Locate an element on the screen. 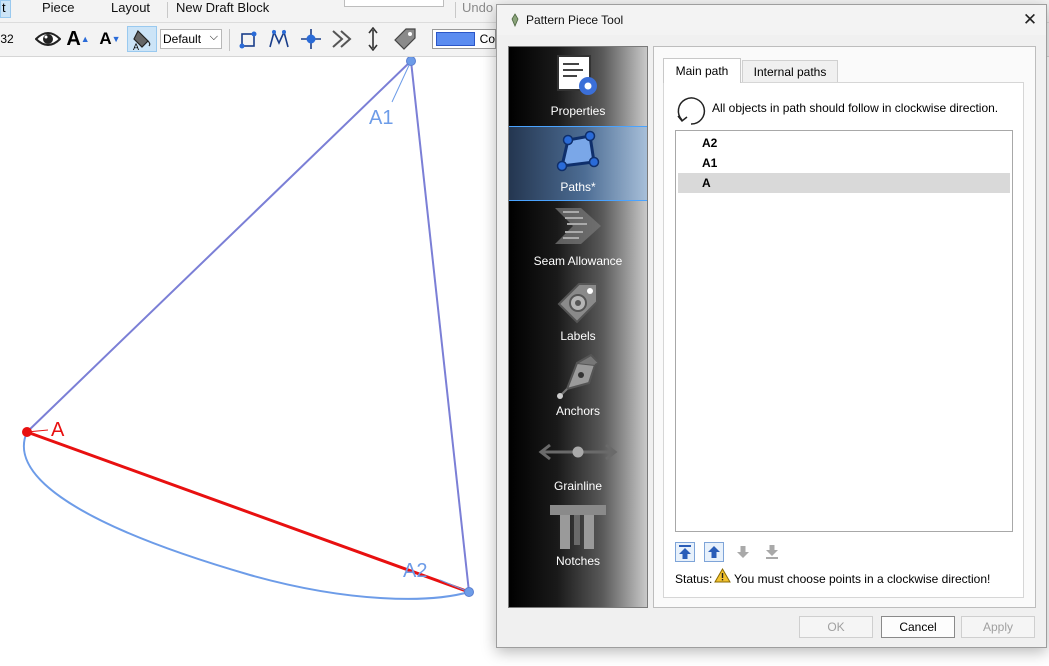  tag-icon is located at coordinates (405, 39).